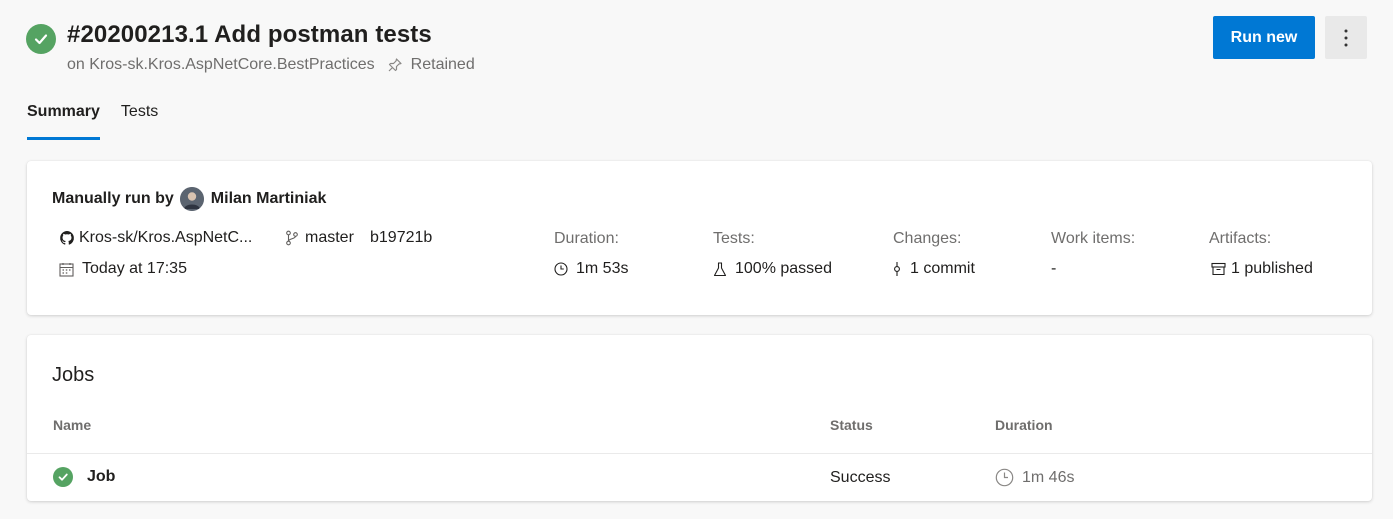 This screenshot has height=519, width=1393. I want to click on branch-icon, so click(292, 238).